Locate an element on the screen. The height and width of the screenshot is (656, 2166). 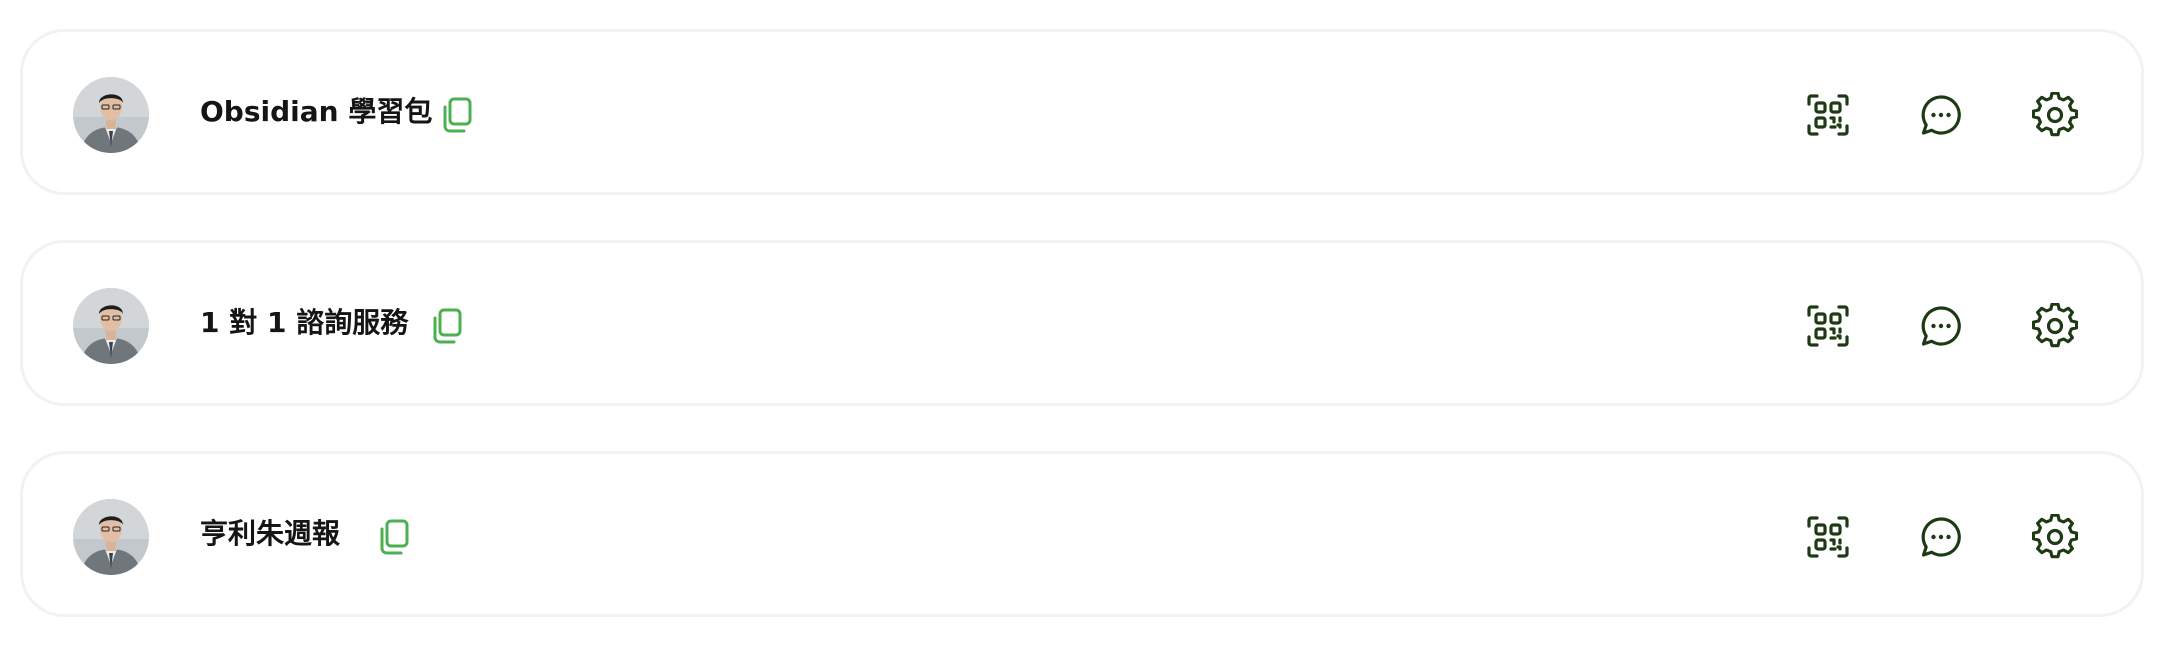
item-title: 1 對 1 諮詢服務 is located at coordinates (304, 322).